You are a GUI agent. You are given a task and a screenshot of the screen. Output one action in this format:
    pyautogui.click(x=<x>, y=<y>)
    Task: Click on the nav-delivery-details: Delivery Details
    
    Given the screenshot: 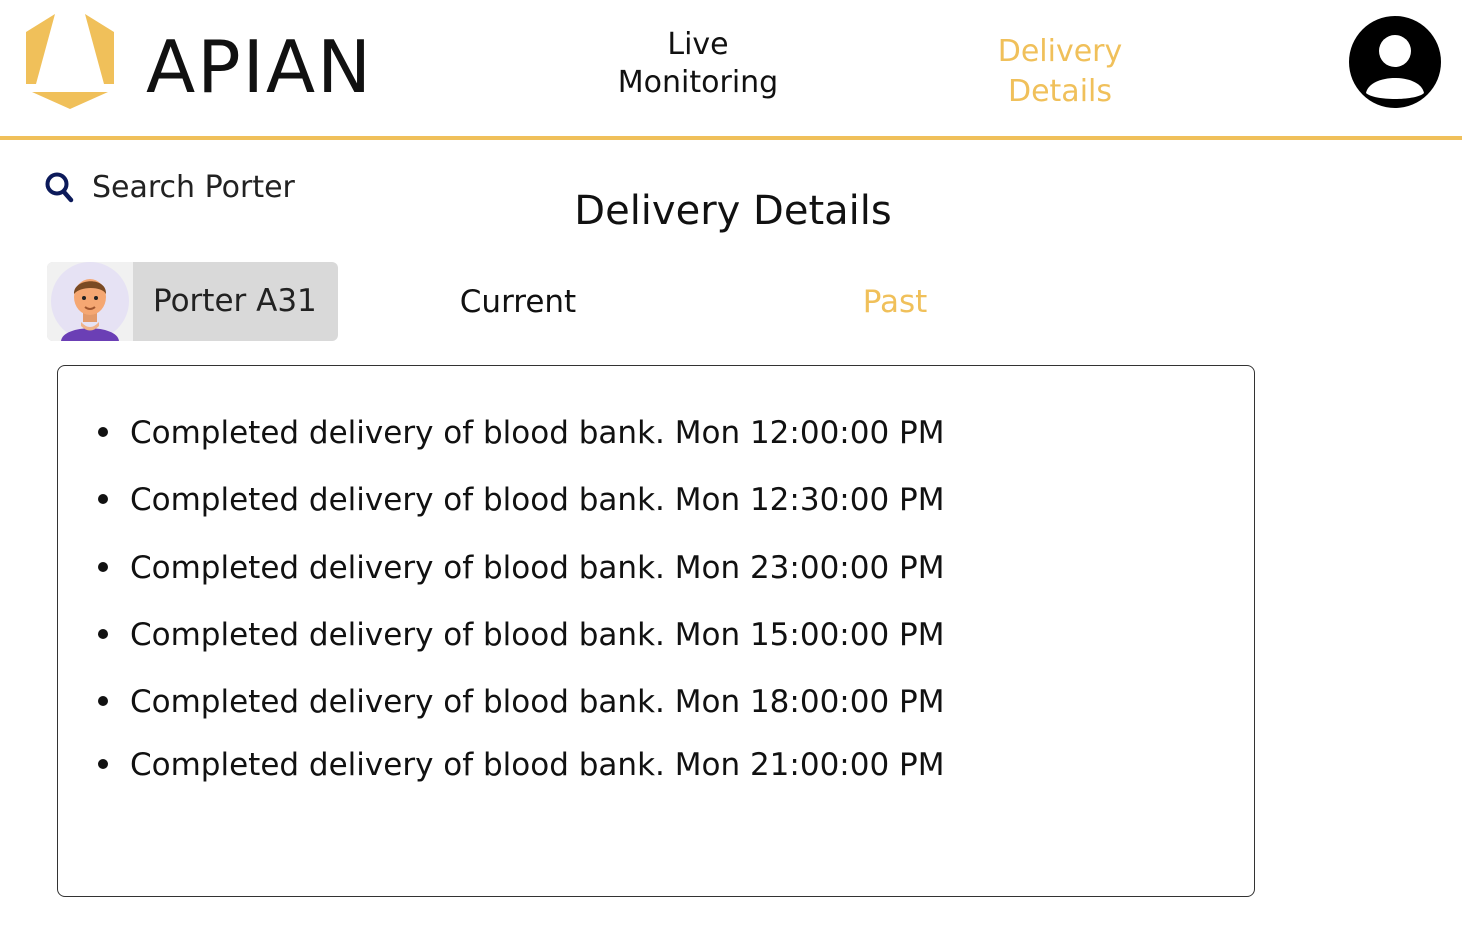 What is the action you would take?
    pyautogui.click(x=1060, y=72)
    